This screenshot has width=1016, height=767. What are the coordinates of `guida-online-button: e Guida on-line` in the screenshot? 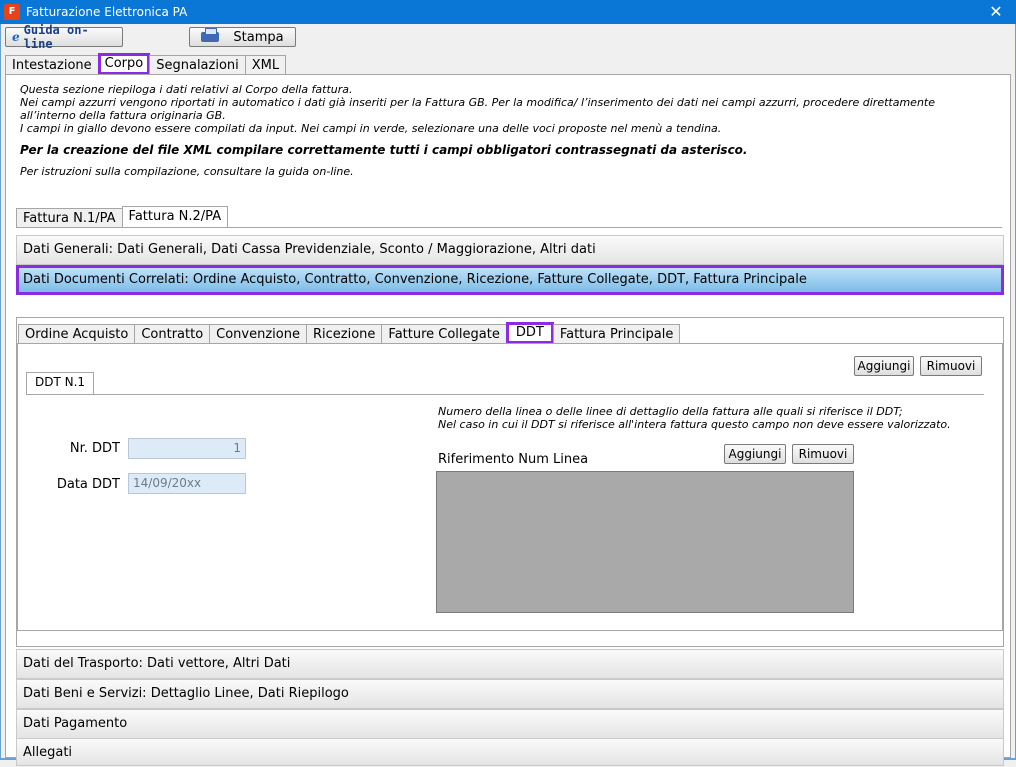 It's located at (64, 37).